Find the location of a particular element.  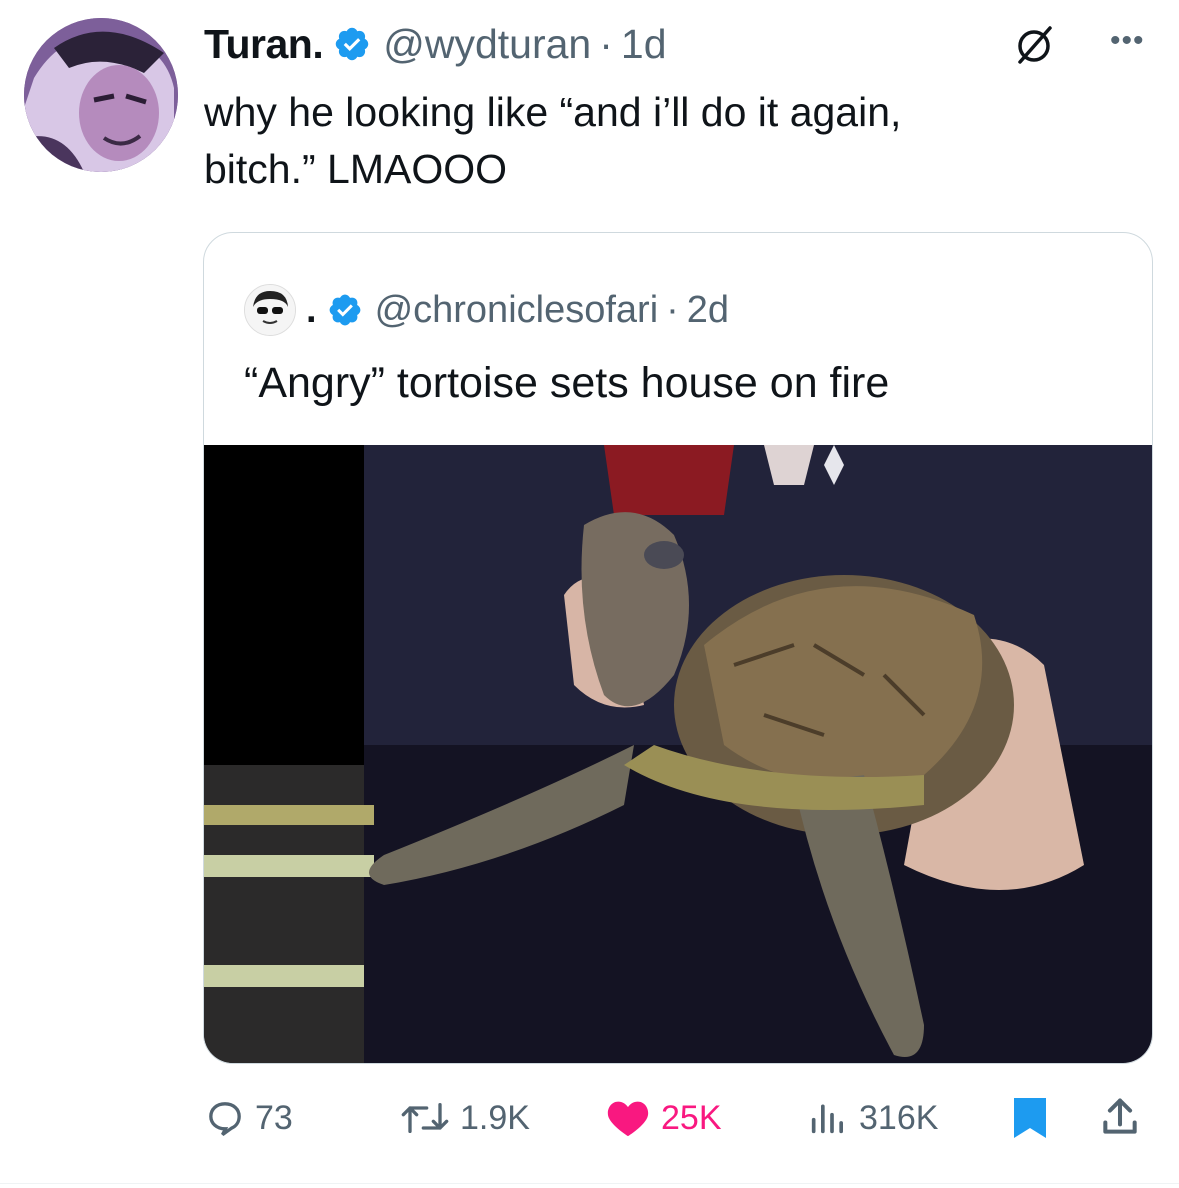

heart-icon is located at coordinates (628, 1119).